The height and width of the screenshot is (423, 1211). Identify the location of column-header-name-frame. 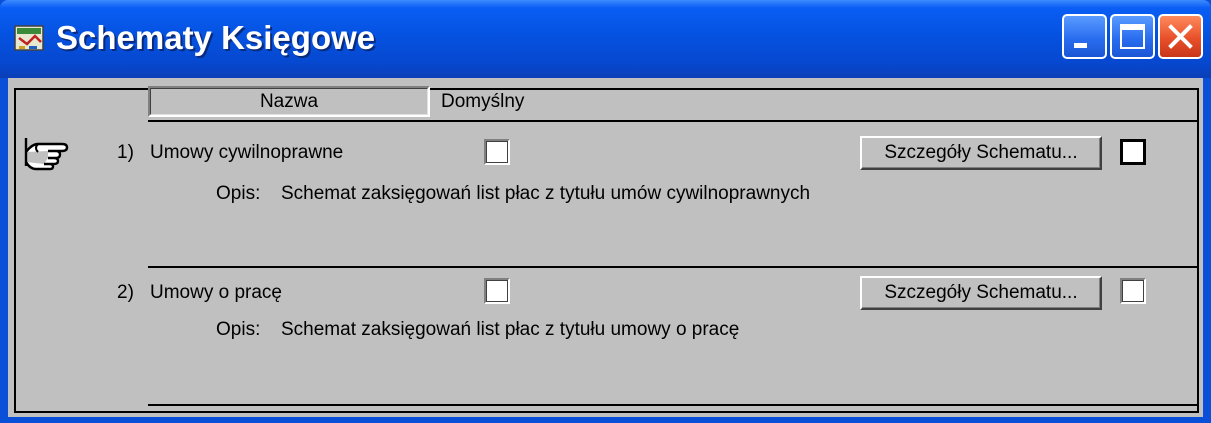
(289, 101).